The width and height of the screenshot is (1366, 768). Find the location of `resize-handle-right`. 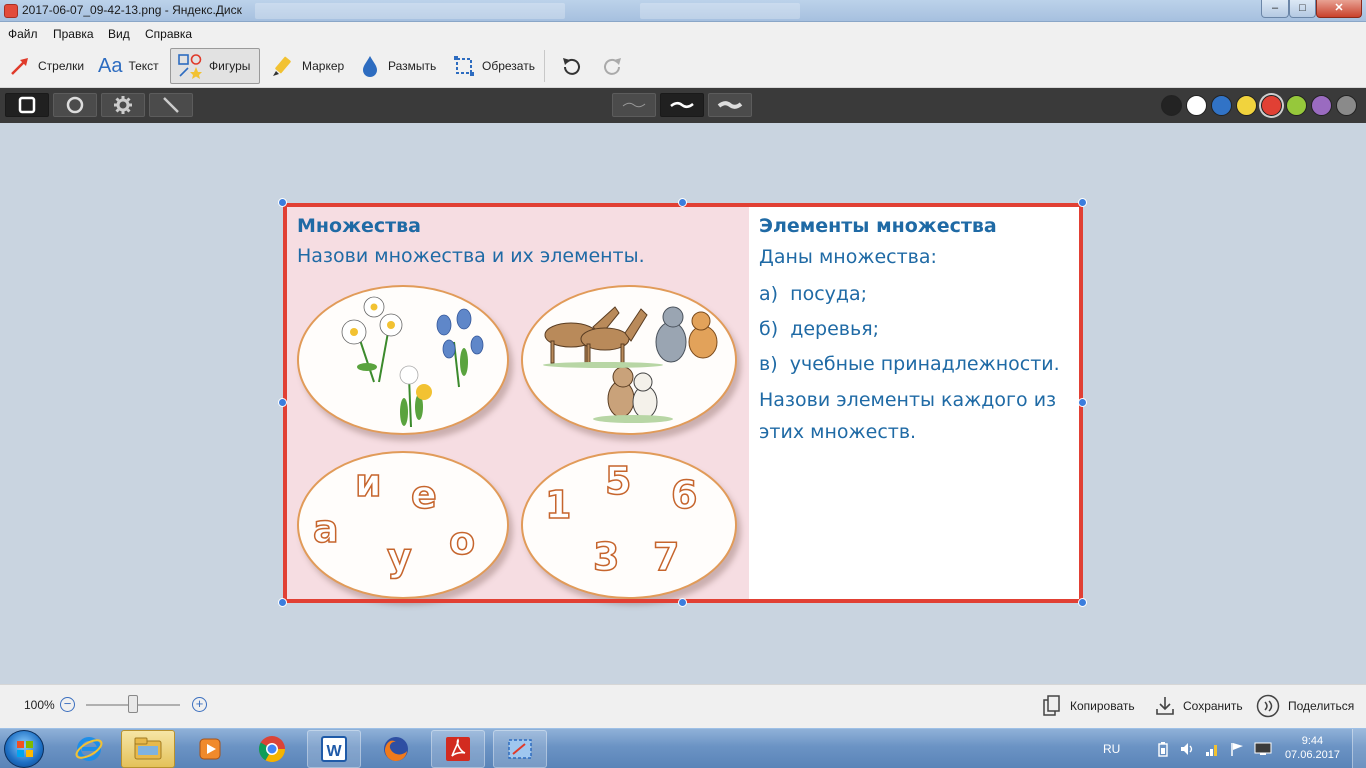

resize-handle-right is located at coordinates (1082, 402).